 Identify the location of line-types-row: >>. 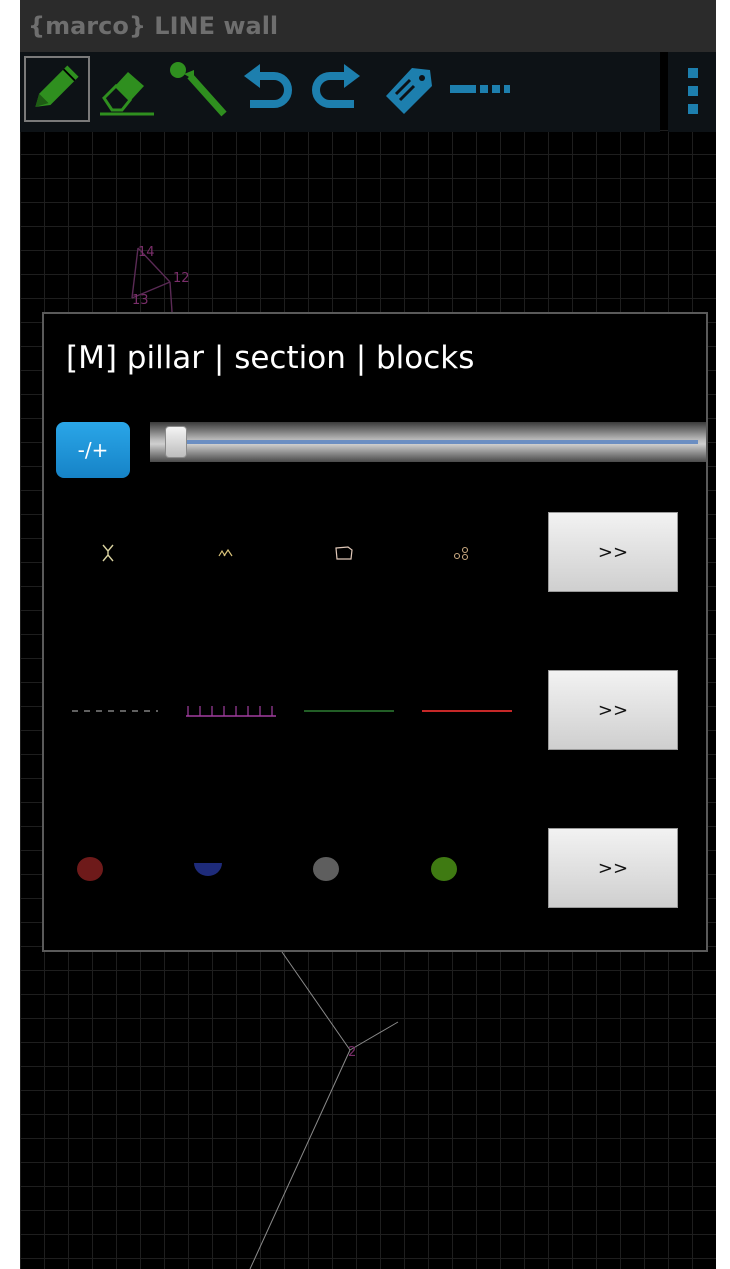
(377, 711).